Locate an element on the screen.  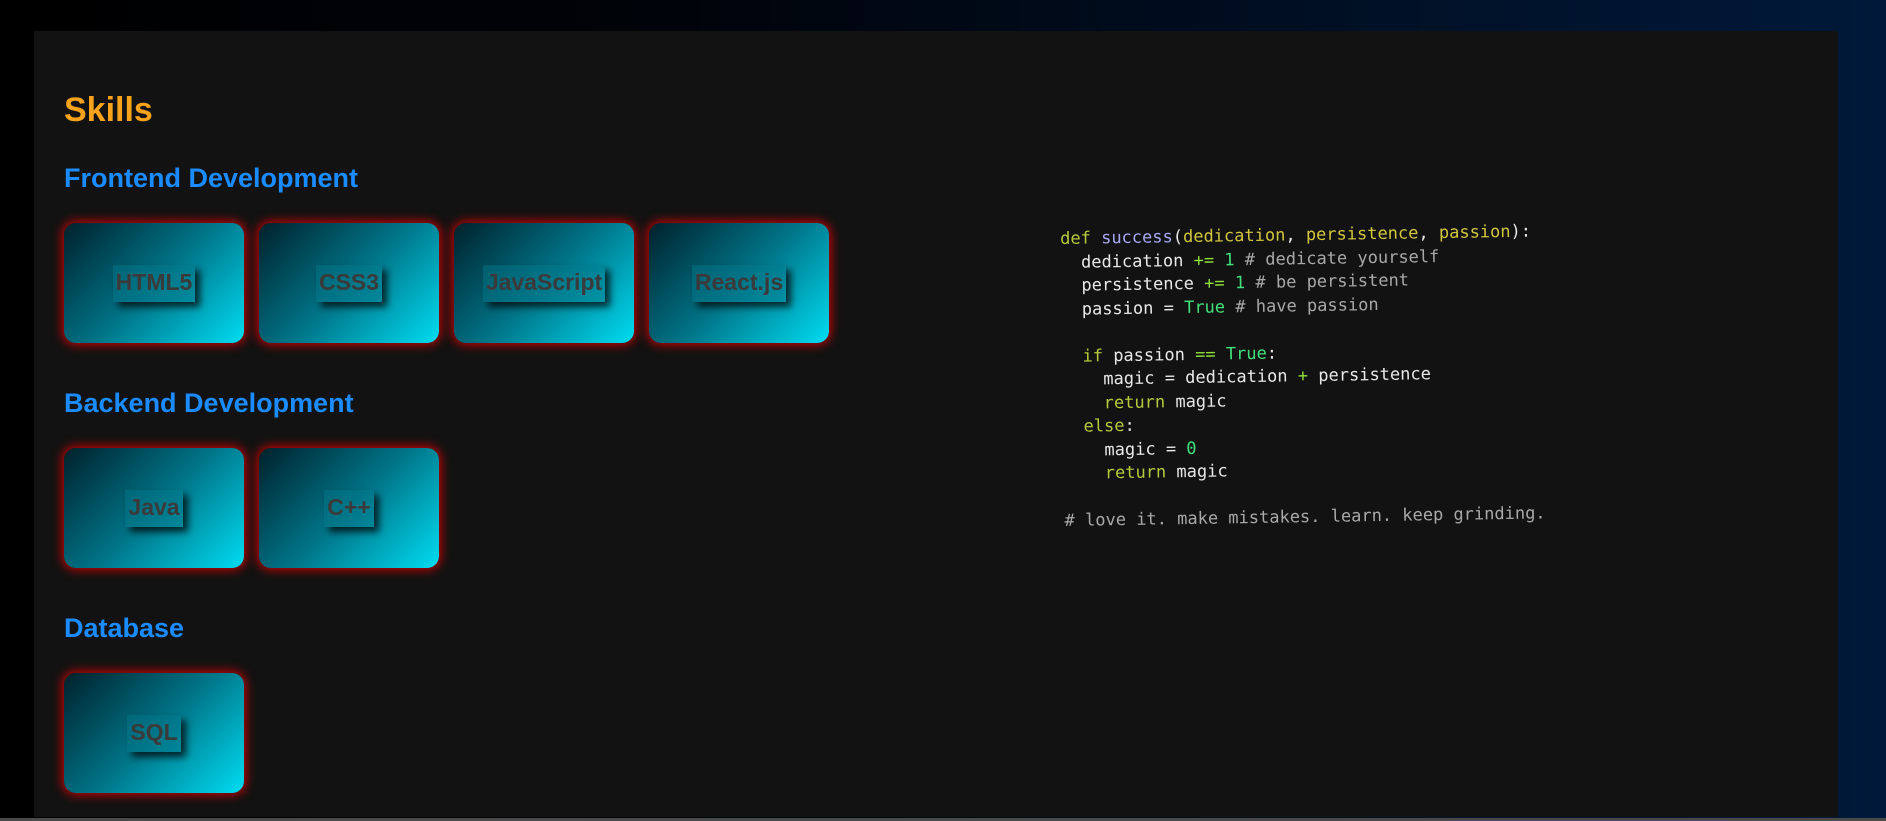
card-row-frontend: HTML5 CSS3 JavaScript React.js is located at coordinates (446, 283).